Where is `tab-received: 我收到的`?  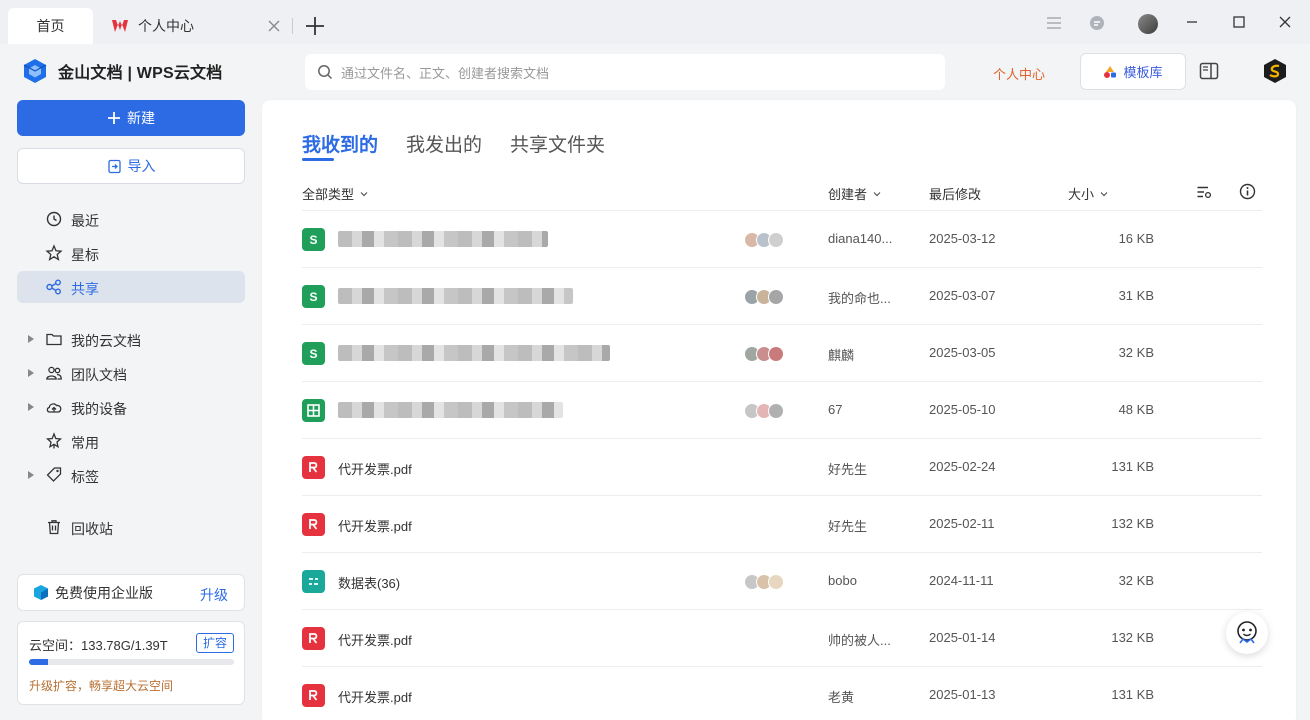 tab-received: 我收到的 is located at coordinates (340, 143).